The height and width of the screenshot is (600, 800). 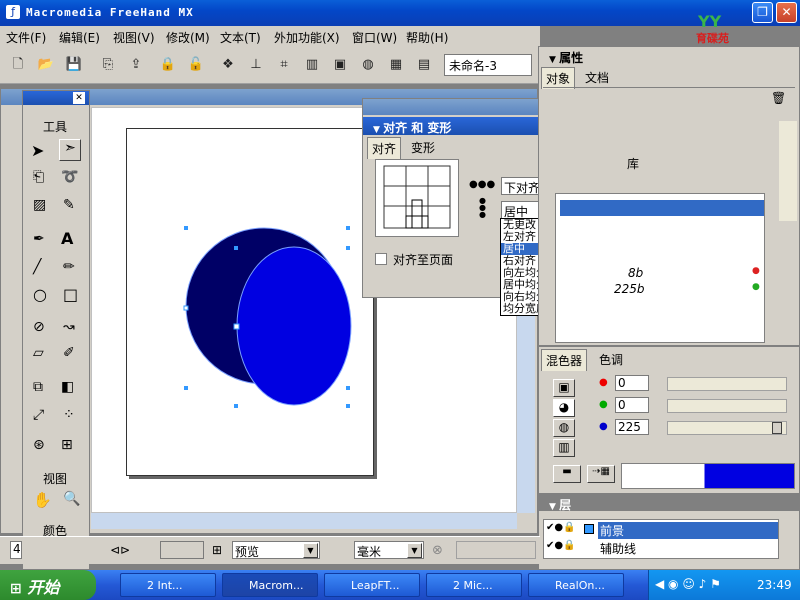 What do you see at coordinates (564, 448) in the screenshot?
I see `system-color-icon: ▥` at bounding box center [564, 448].